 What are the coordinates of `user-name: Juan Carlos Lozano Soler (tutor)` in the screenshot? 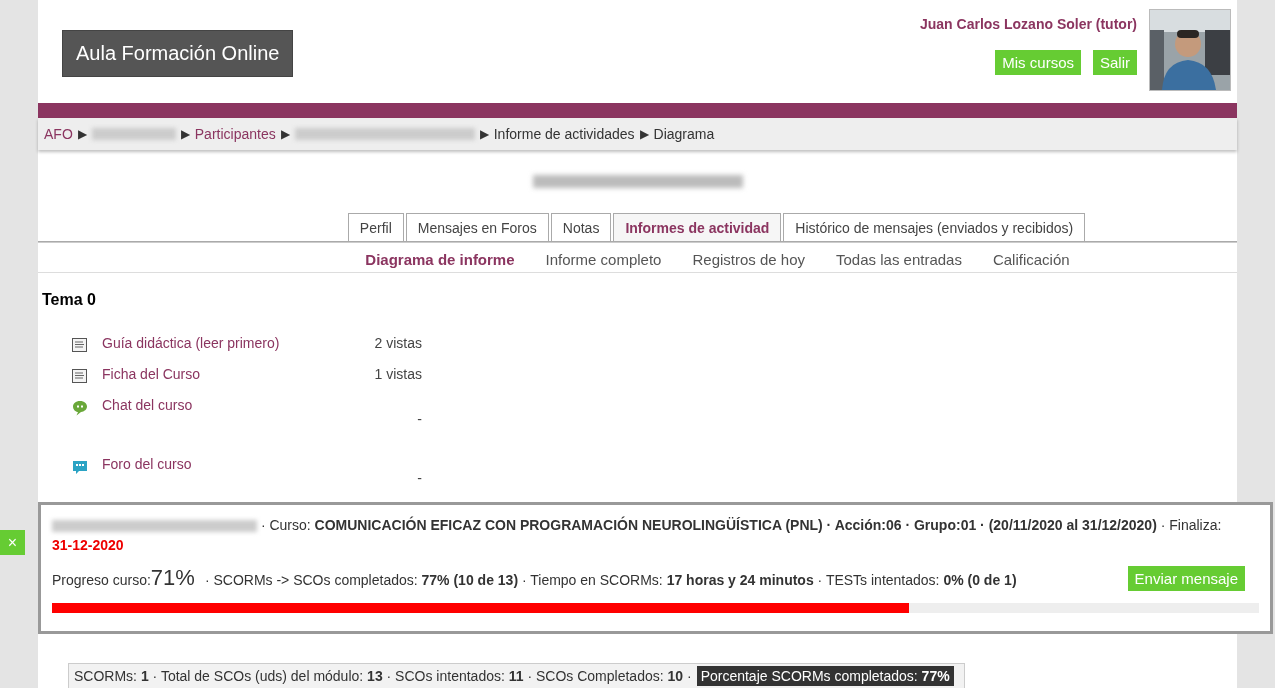 It's located at (1028, 24).